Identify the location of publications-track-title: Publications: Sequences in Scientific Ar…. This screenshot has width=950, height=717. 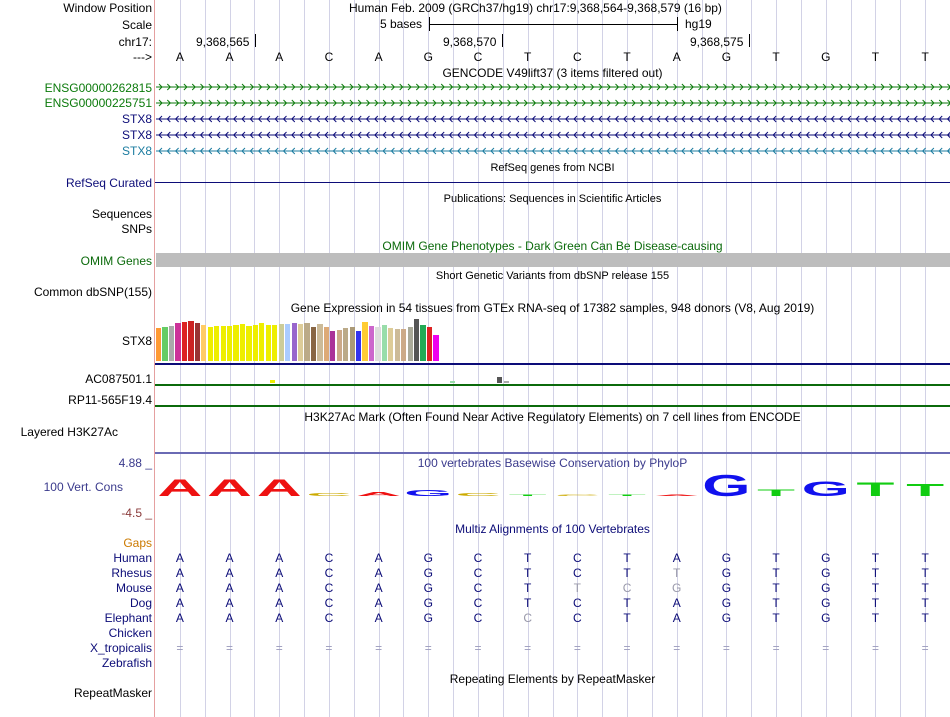
(552, 199).